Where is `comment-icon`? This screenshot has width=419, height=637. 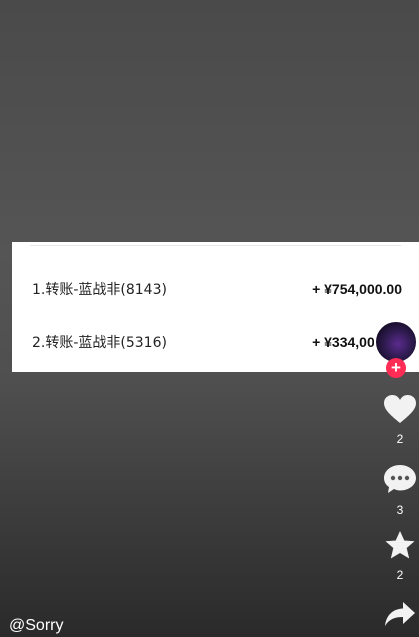 comment-icon is located at coordinates (400, 479).